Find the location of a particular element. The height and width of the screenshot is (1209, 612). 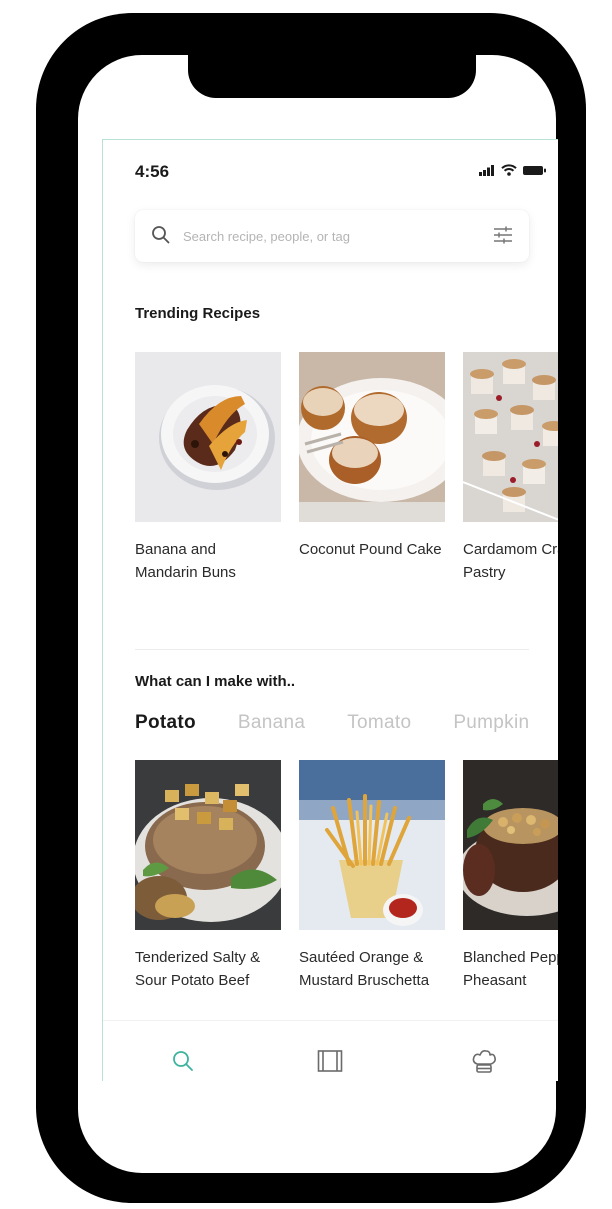

recipe-image-banana-buns is located at coordinates (208, 437).